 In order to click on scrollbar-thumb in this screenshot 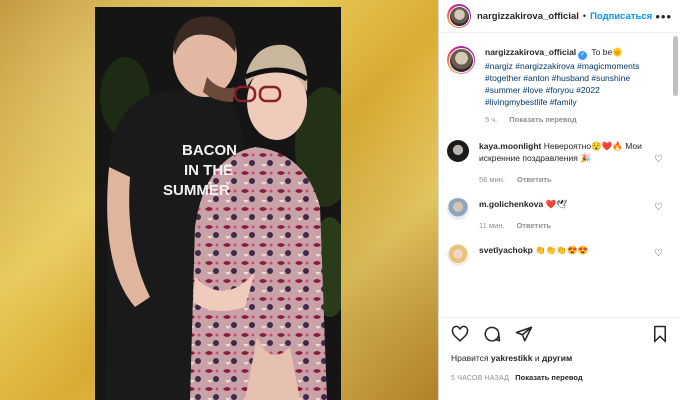, I will do `click(675, 66)`.